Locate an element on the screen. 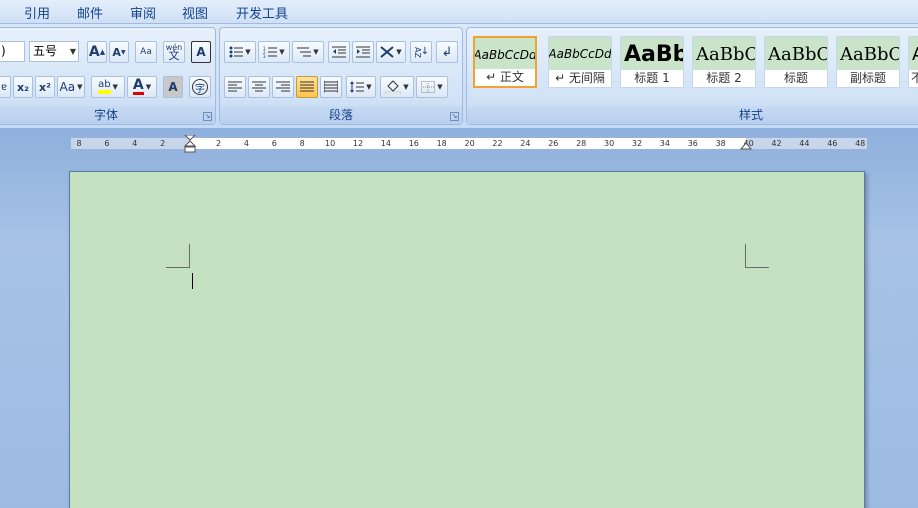  shading-button: ▼ is located at coordinates (397, 87).